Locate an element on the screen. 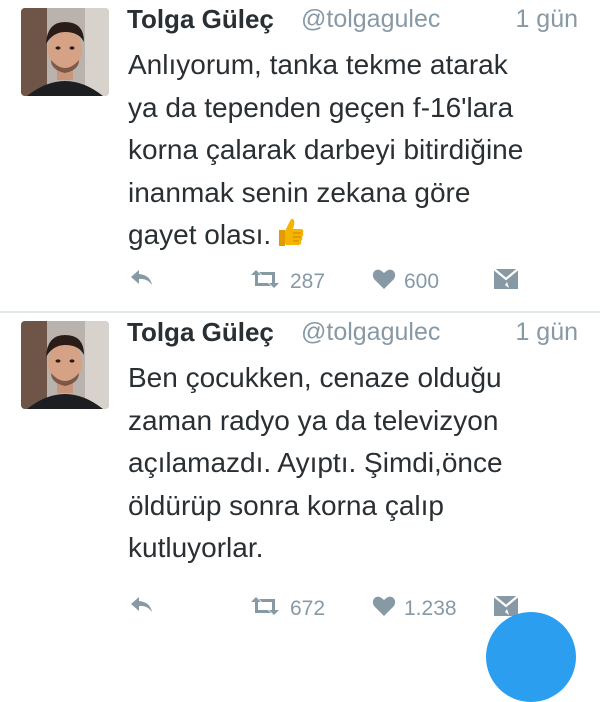 The image size is (600, 702). tweet-text-line: öldürüp sonra korna çalıp is located at coordinates (286, 505).